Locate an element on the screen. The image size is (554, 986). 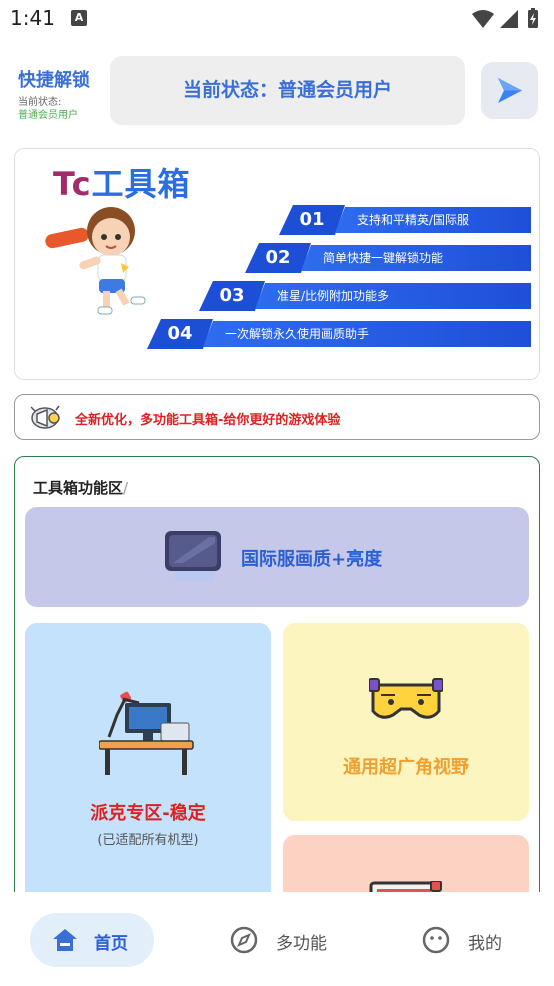
play-button is located at coordinates (509, 90).